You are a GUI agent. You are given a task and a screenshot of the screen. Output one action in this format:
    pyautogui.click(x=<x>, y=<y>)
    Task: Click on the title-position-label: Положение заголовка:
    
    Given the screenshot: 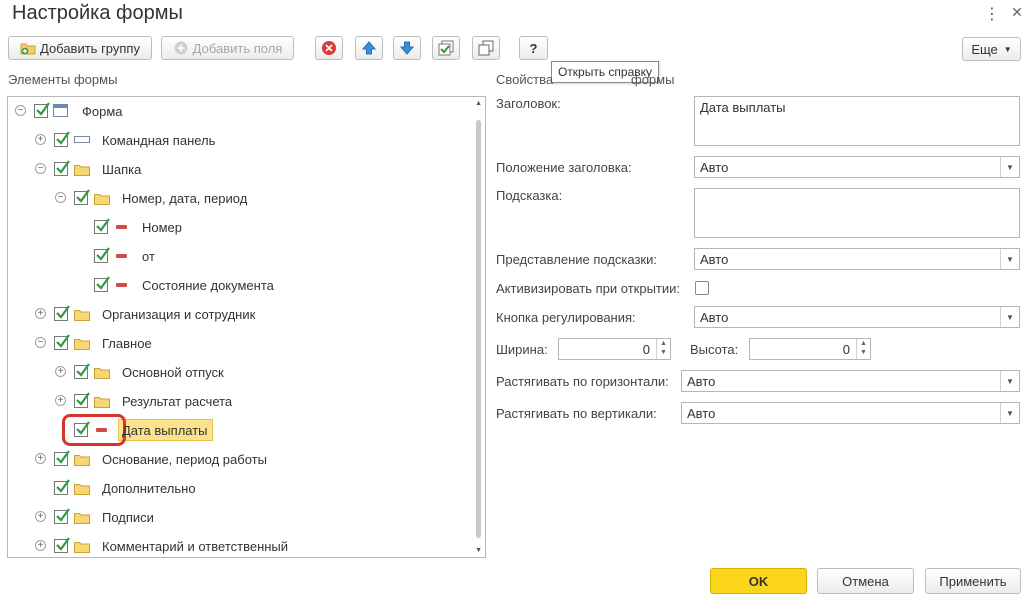 What is the action you would take?
    pyautogui.click(x=564, y=167)
    